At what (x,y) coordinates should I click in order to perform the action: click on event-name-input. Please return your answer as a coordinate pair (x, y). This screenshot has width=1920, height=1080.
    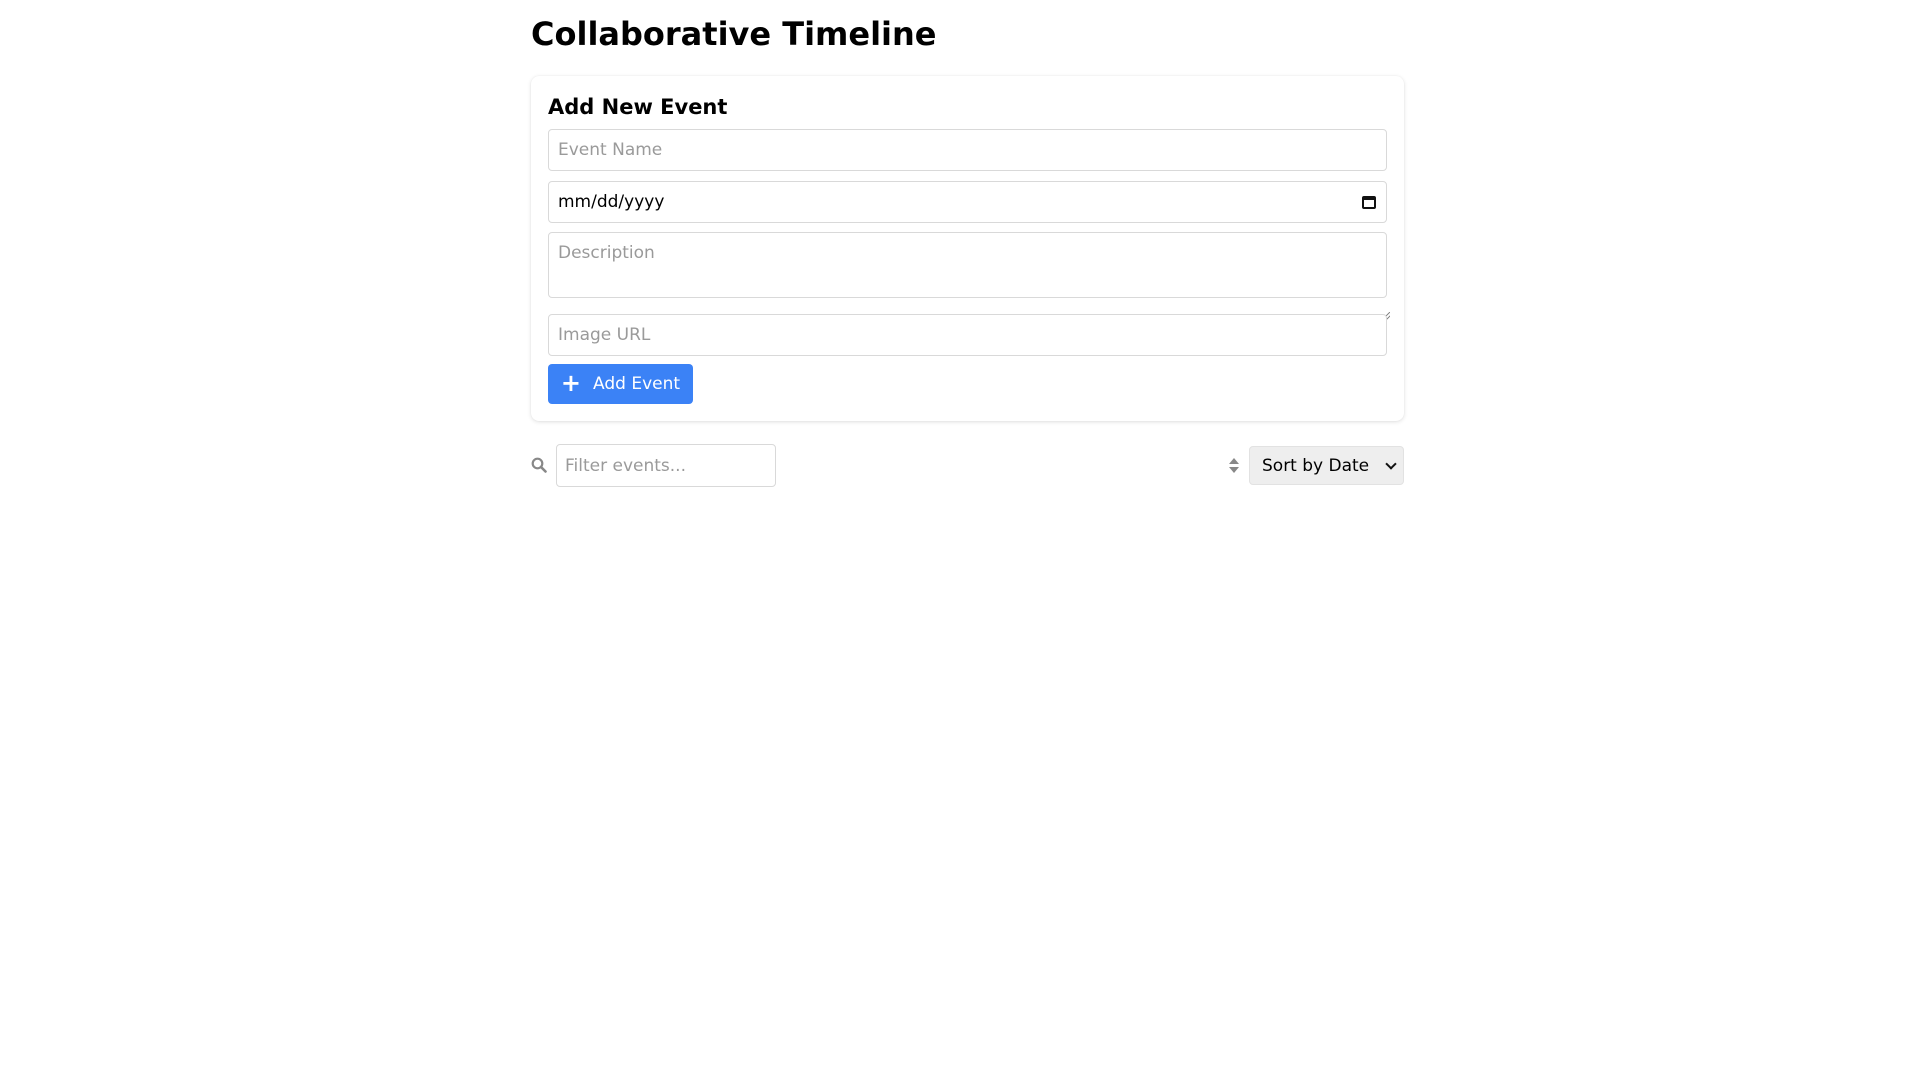
    Looking at the image, I should click on (967, 150).